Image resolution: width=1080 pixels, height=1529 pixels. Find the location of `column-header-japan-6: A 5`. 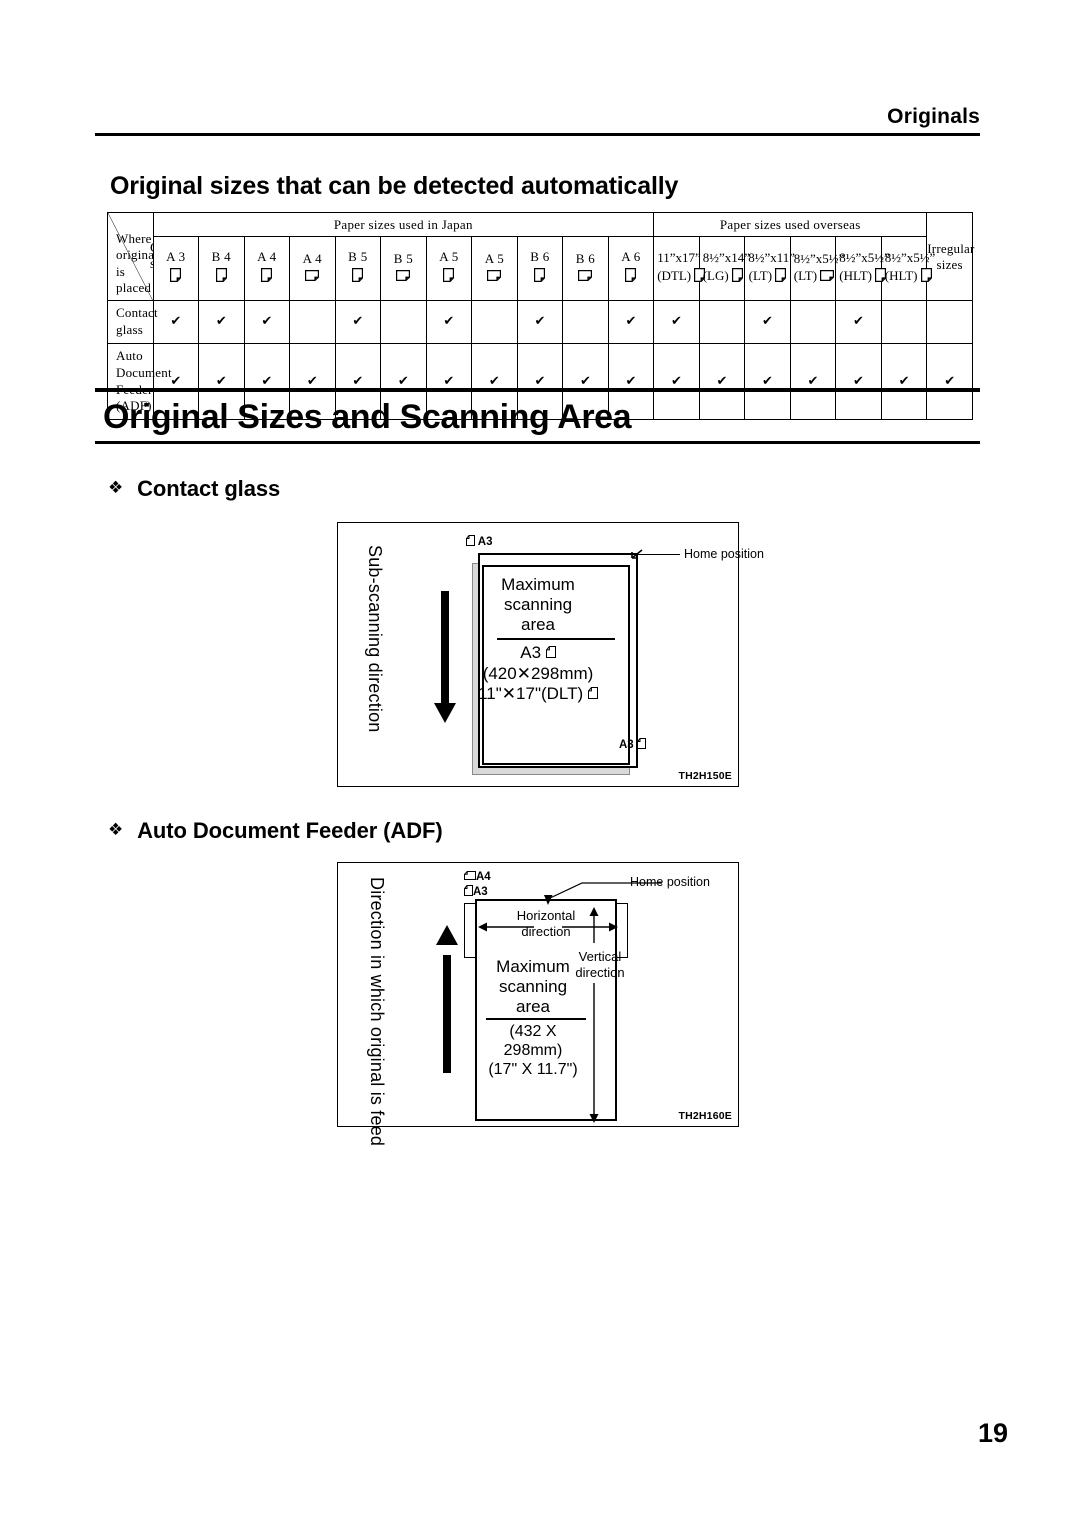

column-header-japan-6: A 5 is located at coordinates (449, 268).